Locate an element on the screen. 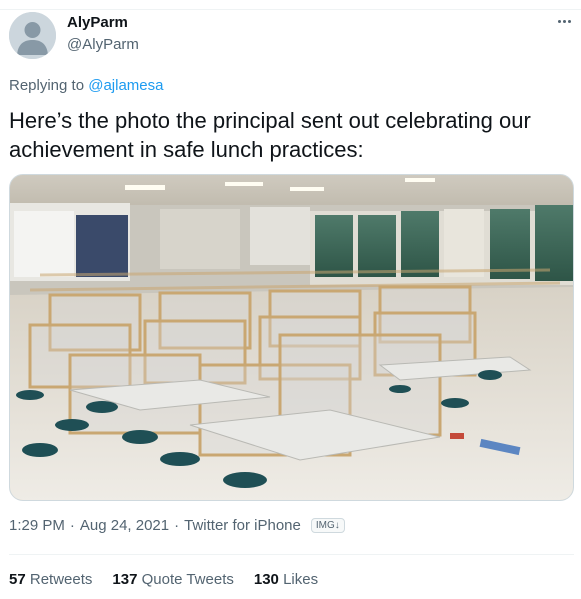 This screenshot has height=599, width=581. default-avatar-icon is located at coordinates (32, 35).